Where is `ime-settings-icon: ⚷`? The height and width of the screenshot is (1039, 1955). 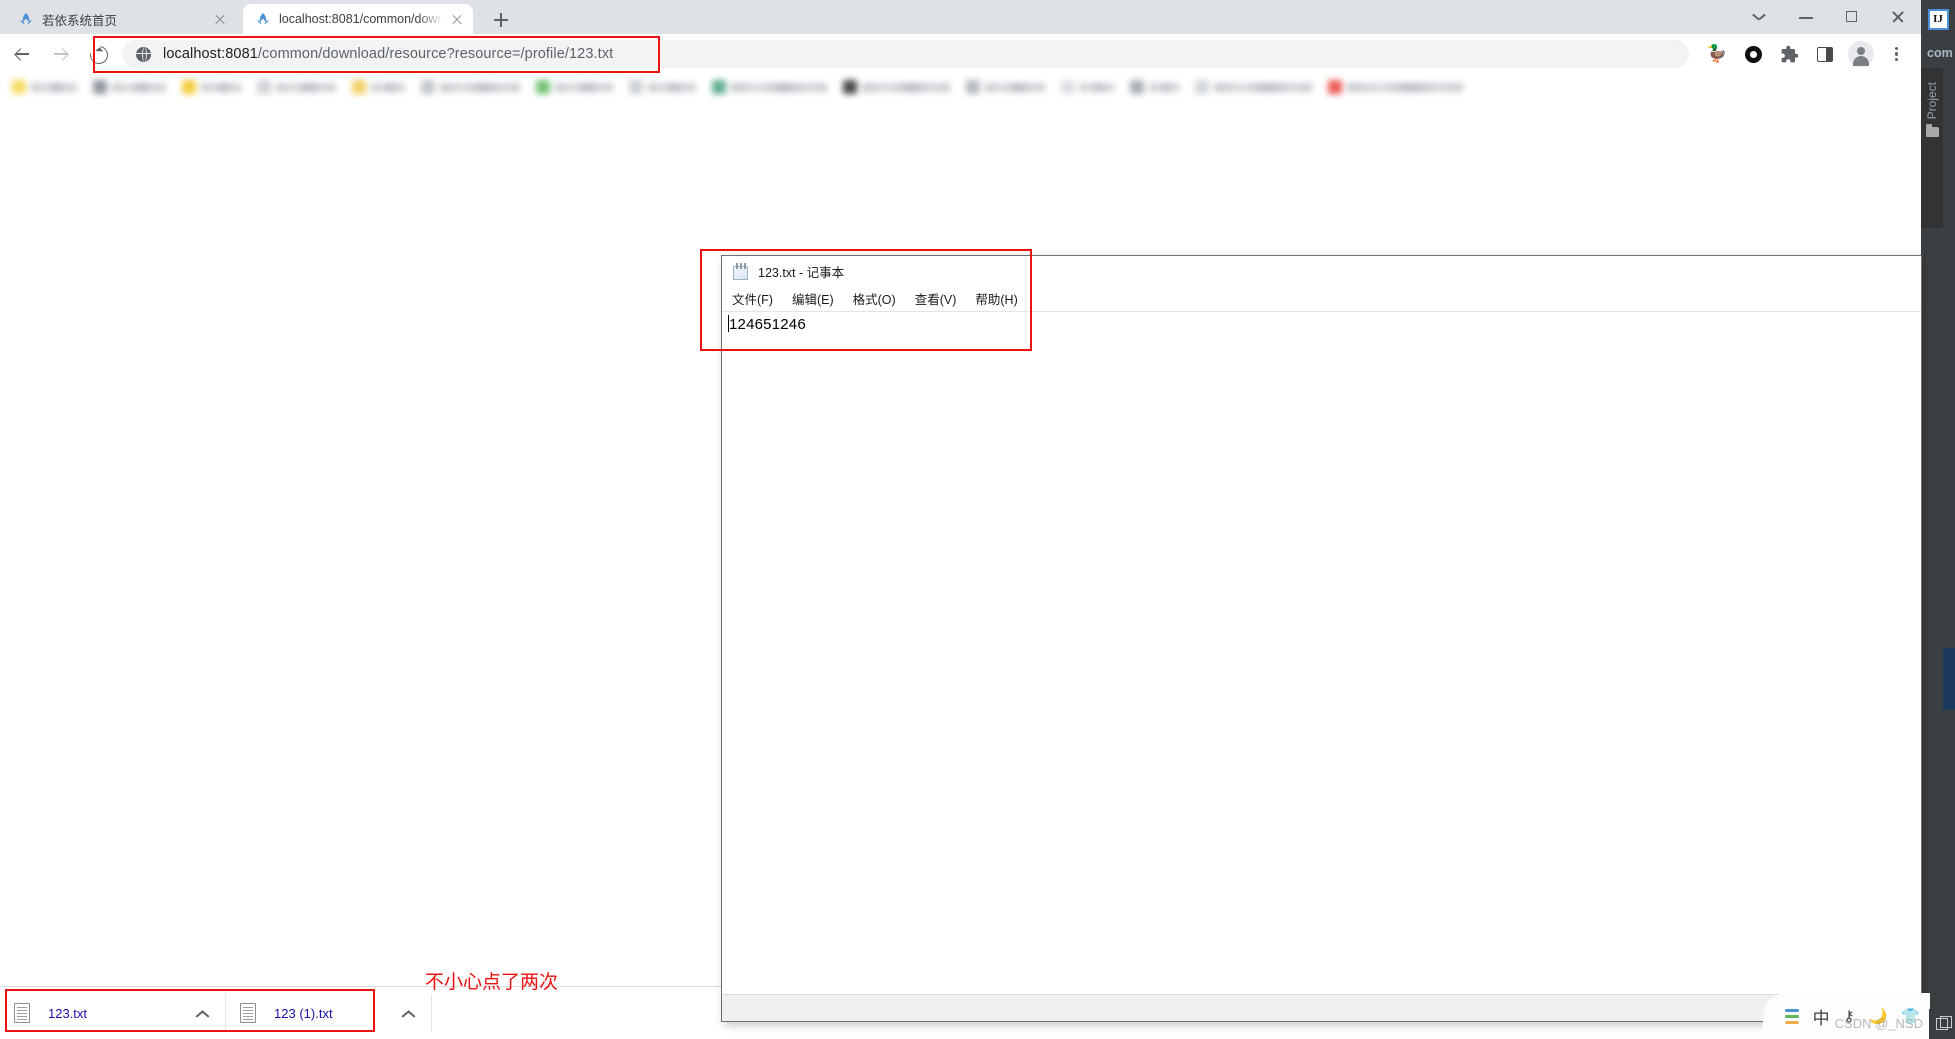
ime-settings-icon: ⚷ is located at coordinates (1849, 1016).